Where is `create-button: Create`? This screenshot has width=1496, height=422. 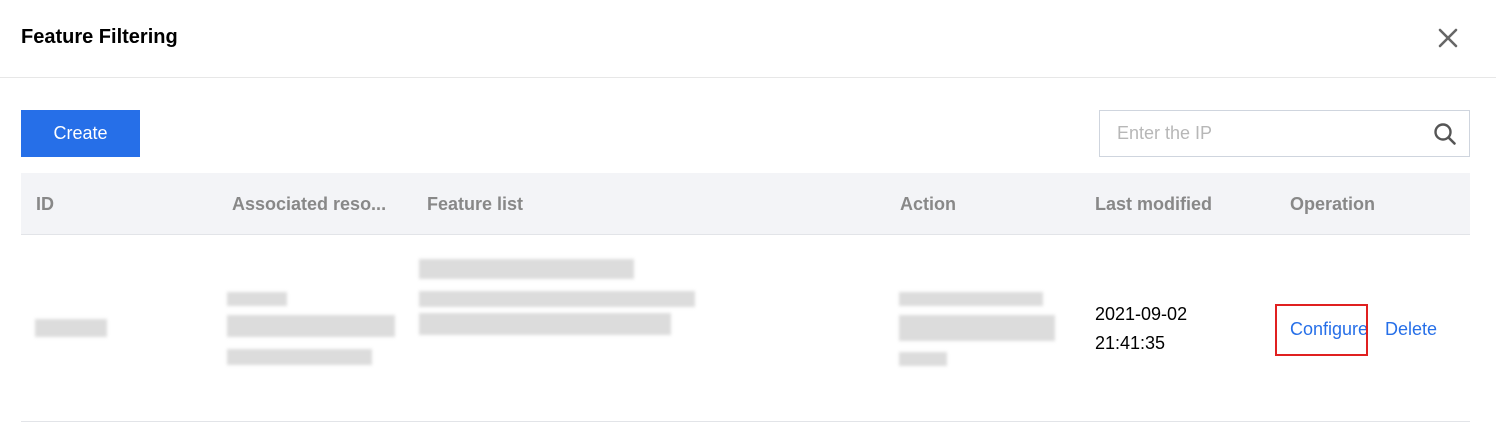
create-button: Create is located at coordinates (80, 133).